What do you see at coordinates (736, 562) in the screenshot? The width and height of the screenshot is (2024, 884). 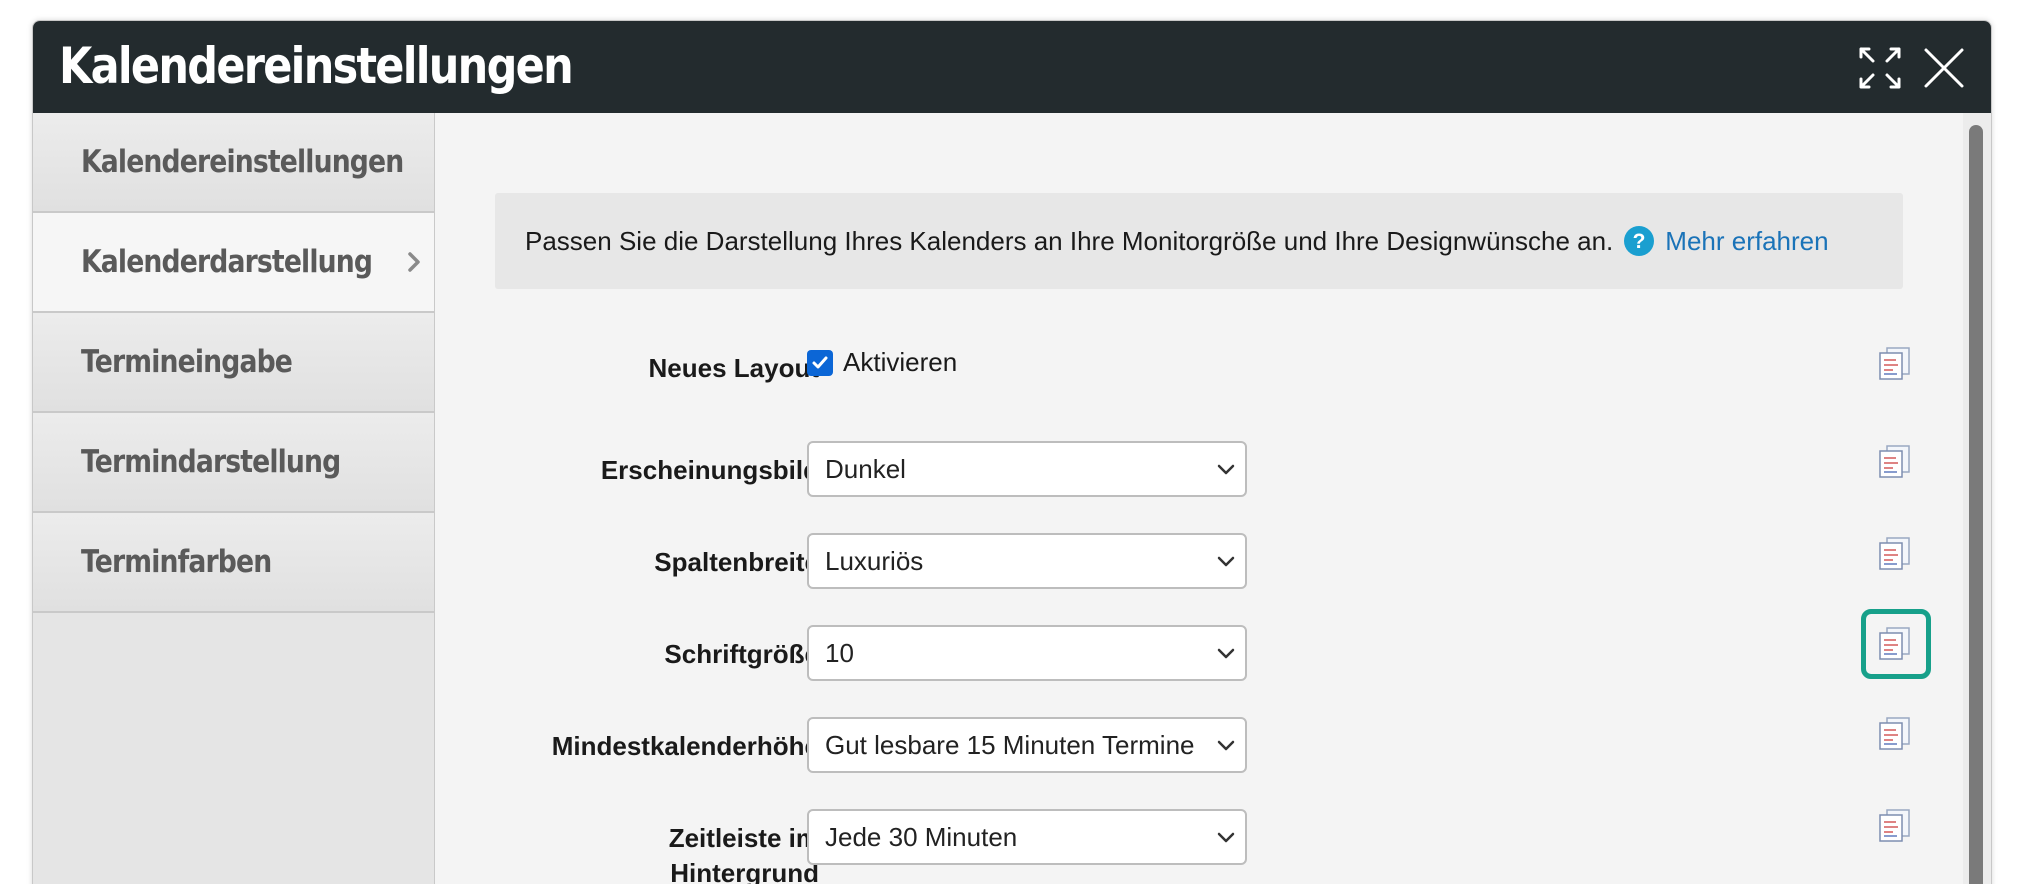 I see `setting-label: Spaltenbreite` at bounding box center [736, 562].